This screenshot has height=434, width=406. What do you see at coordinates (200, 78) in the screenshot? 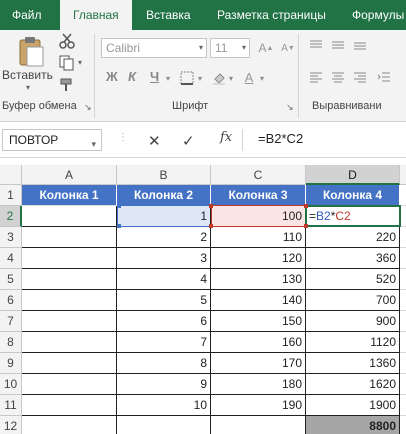
I see `borders-dropdown-icon: ▾` at bounding box center [200, 78].